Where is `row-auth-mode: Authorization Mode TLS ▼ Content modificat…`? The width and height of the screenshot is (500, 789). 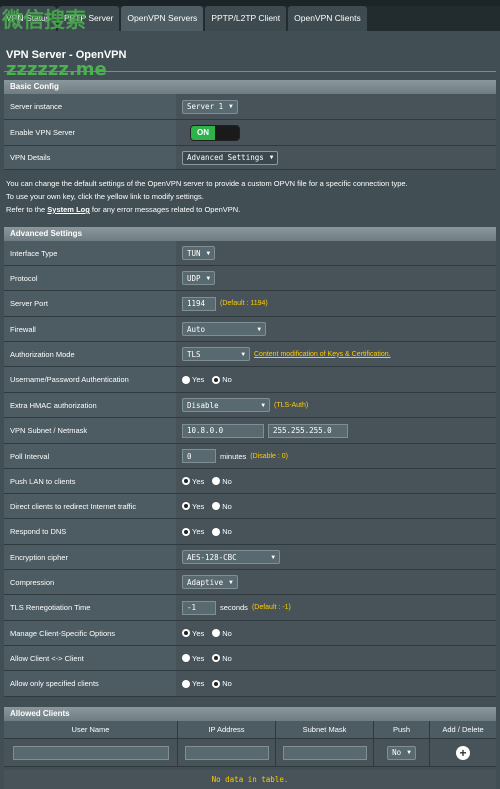 row-auth-mode: Authorization Mode TLS ▼ Content modificat… is located at coordinates (250, 354).